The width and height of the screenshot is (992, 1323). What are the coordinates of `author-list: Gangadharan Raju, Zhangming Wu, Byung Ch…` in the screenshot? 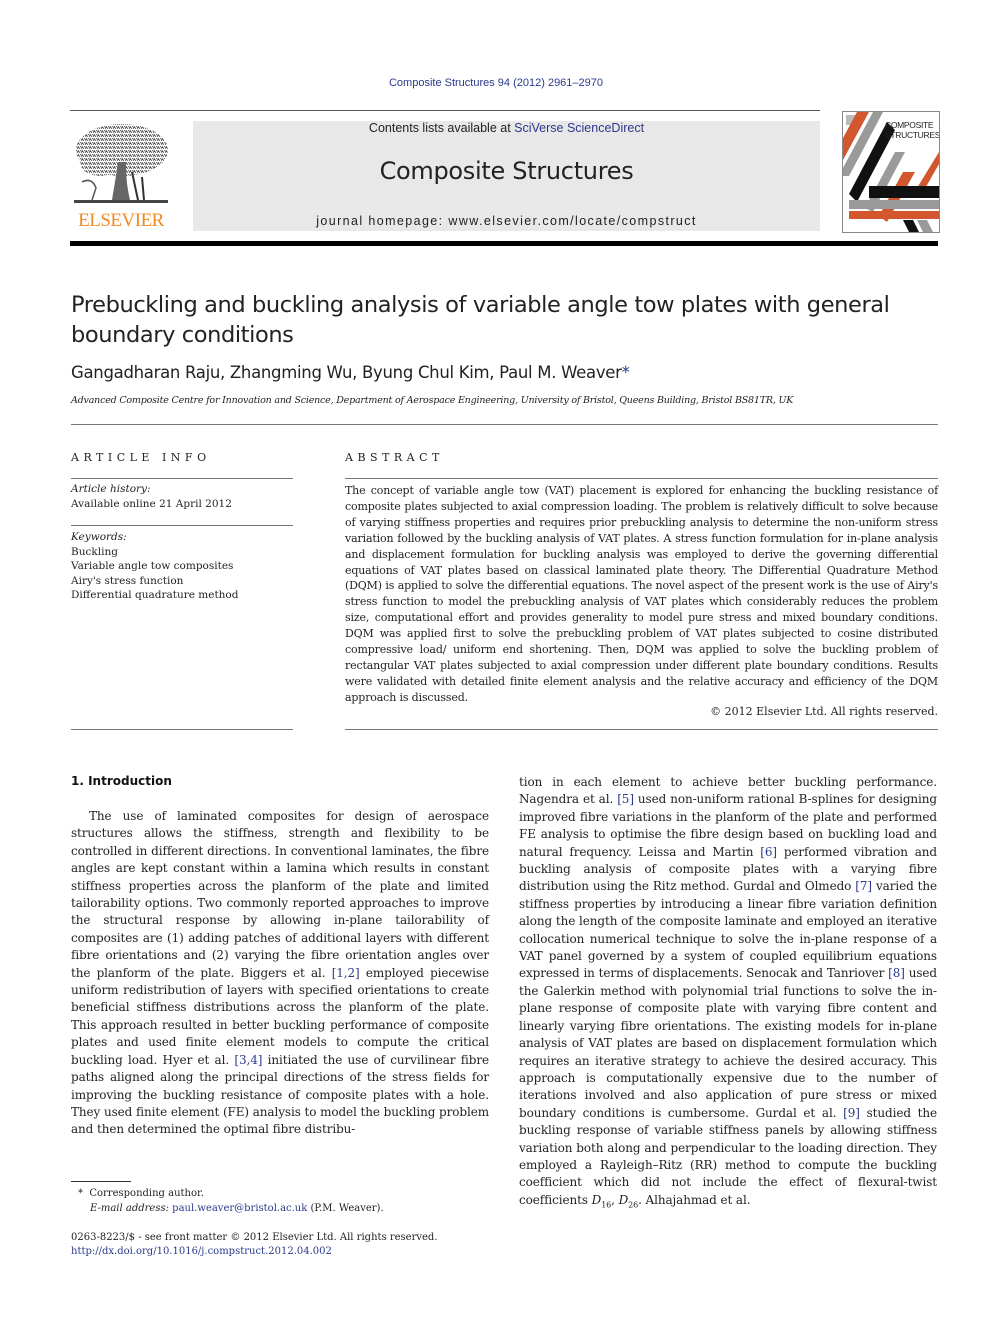 It's located at (350, 372).